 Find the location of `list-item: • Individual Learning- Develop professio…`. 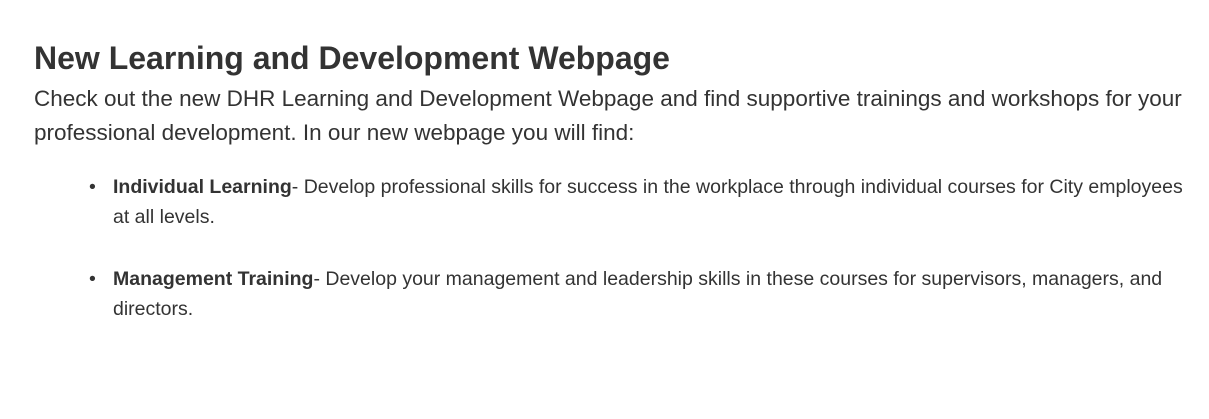

list-item: • Individual Learning- Develop professio… is located at coordinates (636, 202).